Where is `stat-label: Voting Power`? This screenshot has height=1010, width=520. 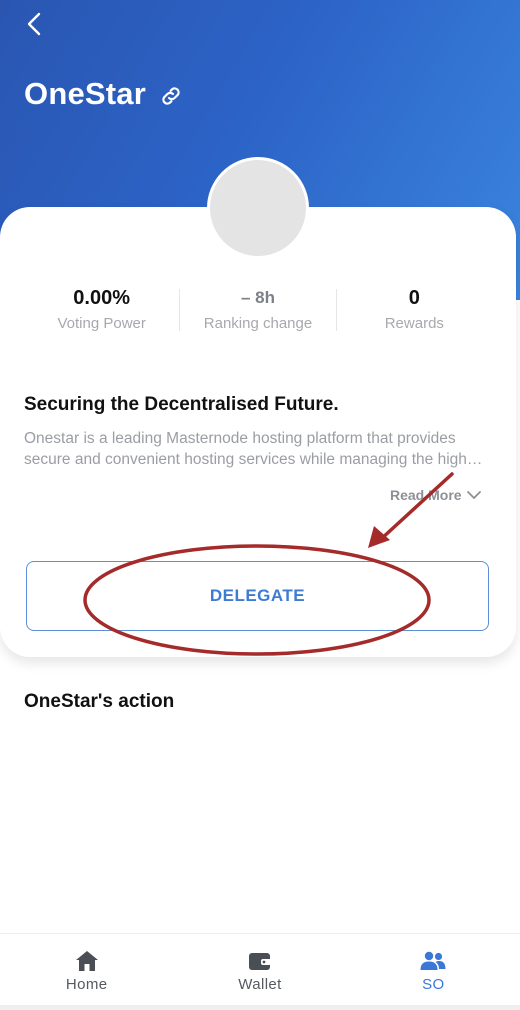 stat-label: Voting Power is located at coordinates (101, 323).